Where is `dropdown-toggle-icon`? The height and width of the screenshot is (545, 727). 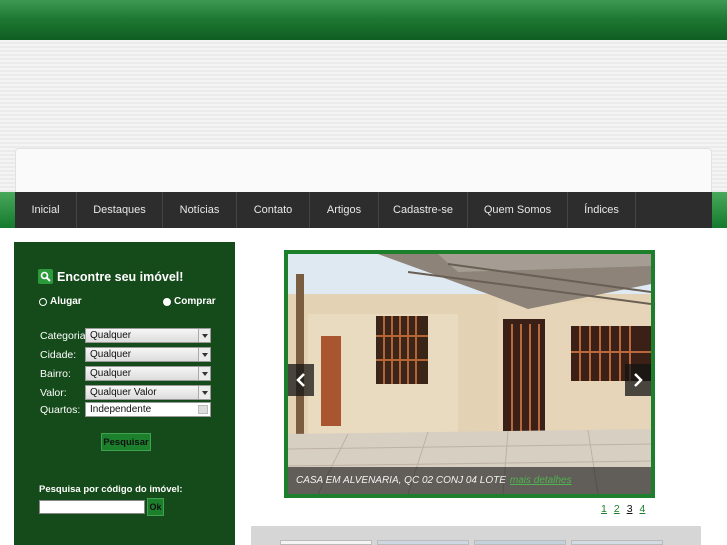
dropdown-toggle-icon is located at coordinates (203, 409).